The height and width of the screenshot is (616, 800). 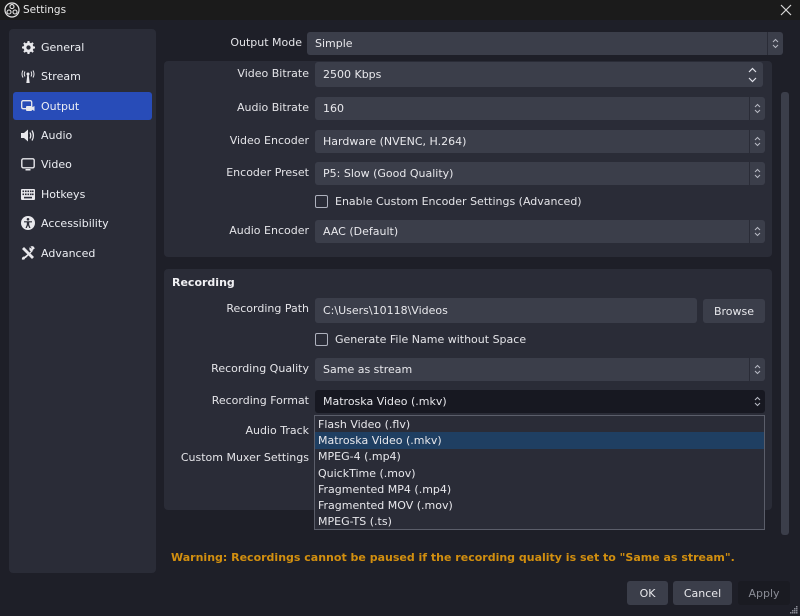 I want to click on output-mode-select: Simple, so click(x=545, y=43).